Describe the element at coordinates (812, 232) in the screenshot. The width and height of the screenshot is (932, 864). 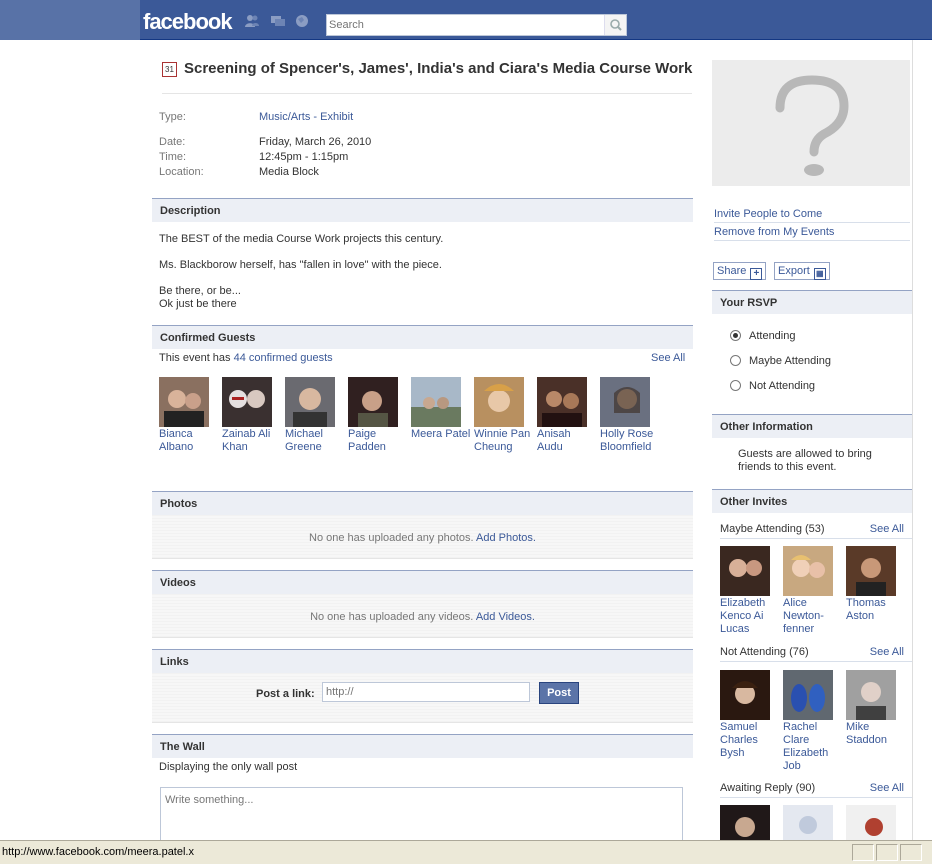
I see `remove-from-events-link: Remove from My Events` at that location.